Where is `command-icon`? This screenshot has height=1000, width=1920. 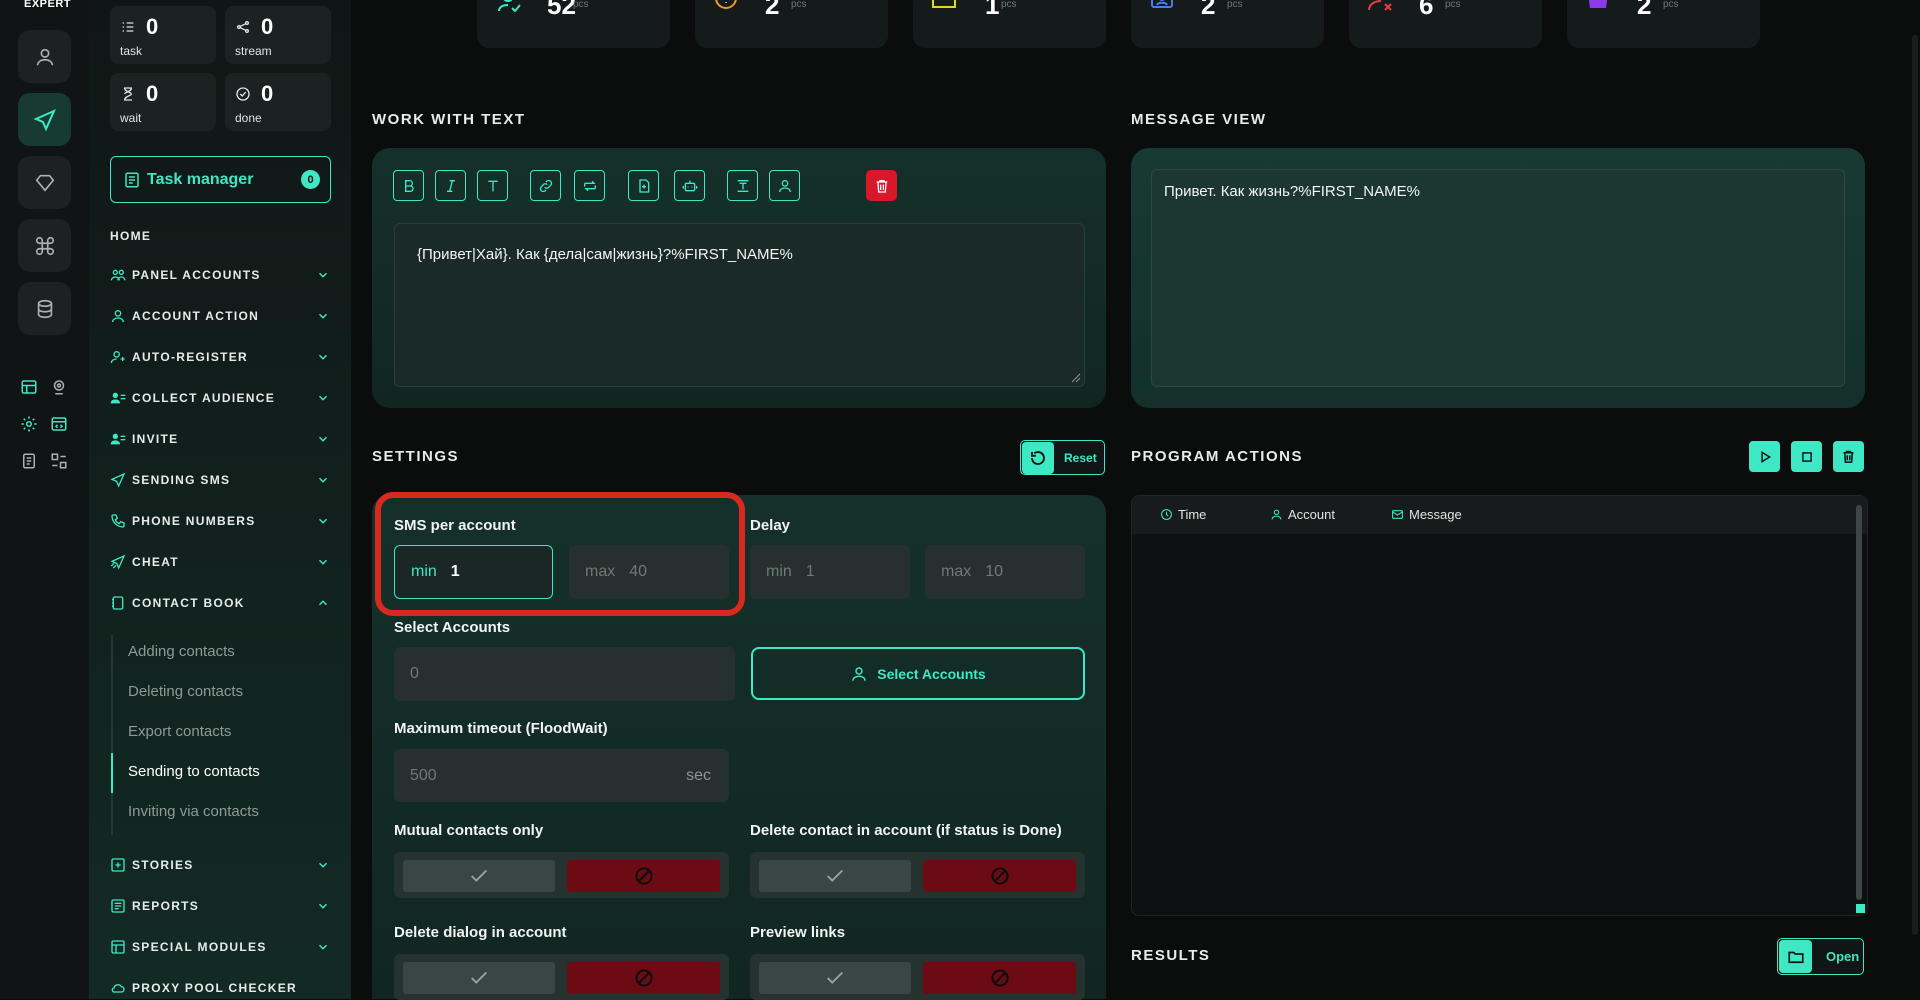
command-icon is located at coordinates (44, 245).